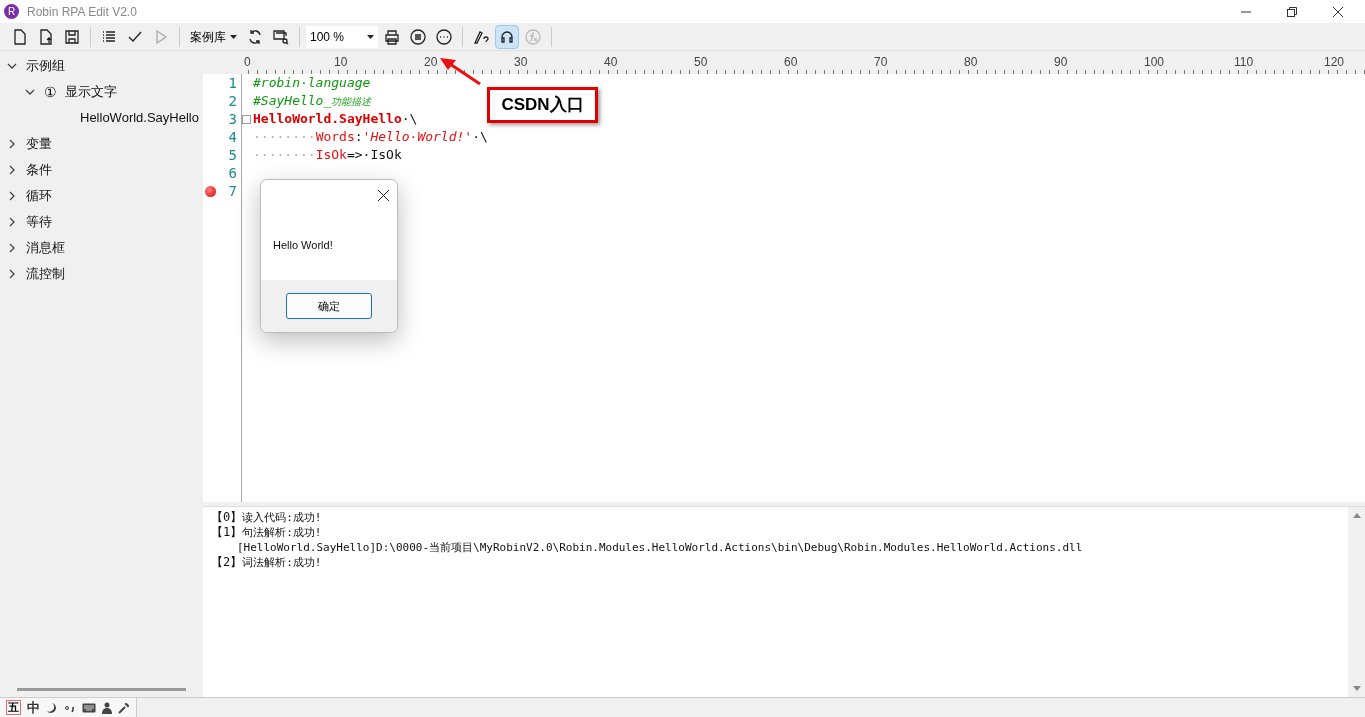  I want to click on annotation-label: CSDN入口, so click(542, 105).